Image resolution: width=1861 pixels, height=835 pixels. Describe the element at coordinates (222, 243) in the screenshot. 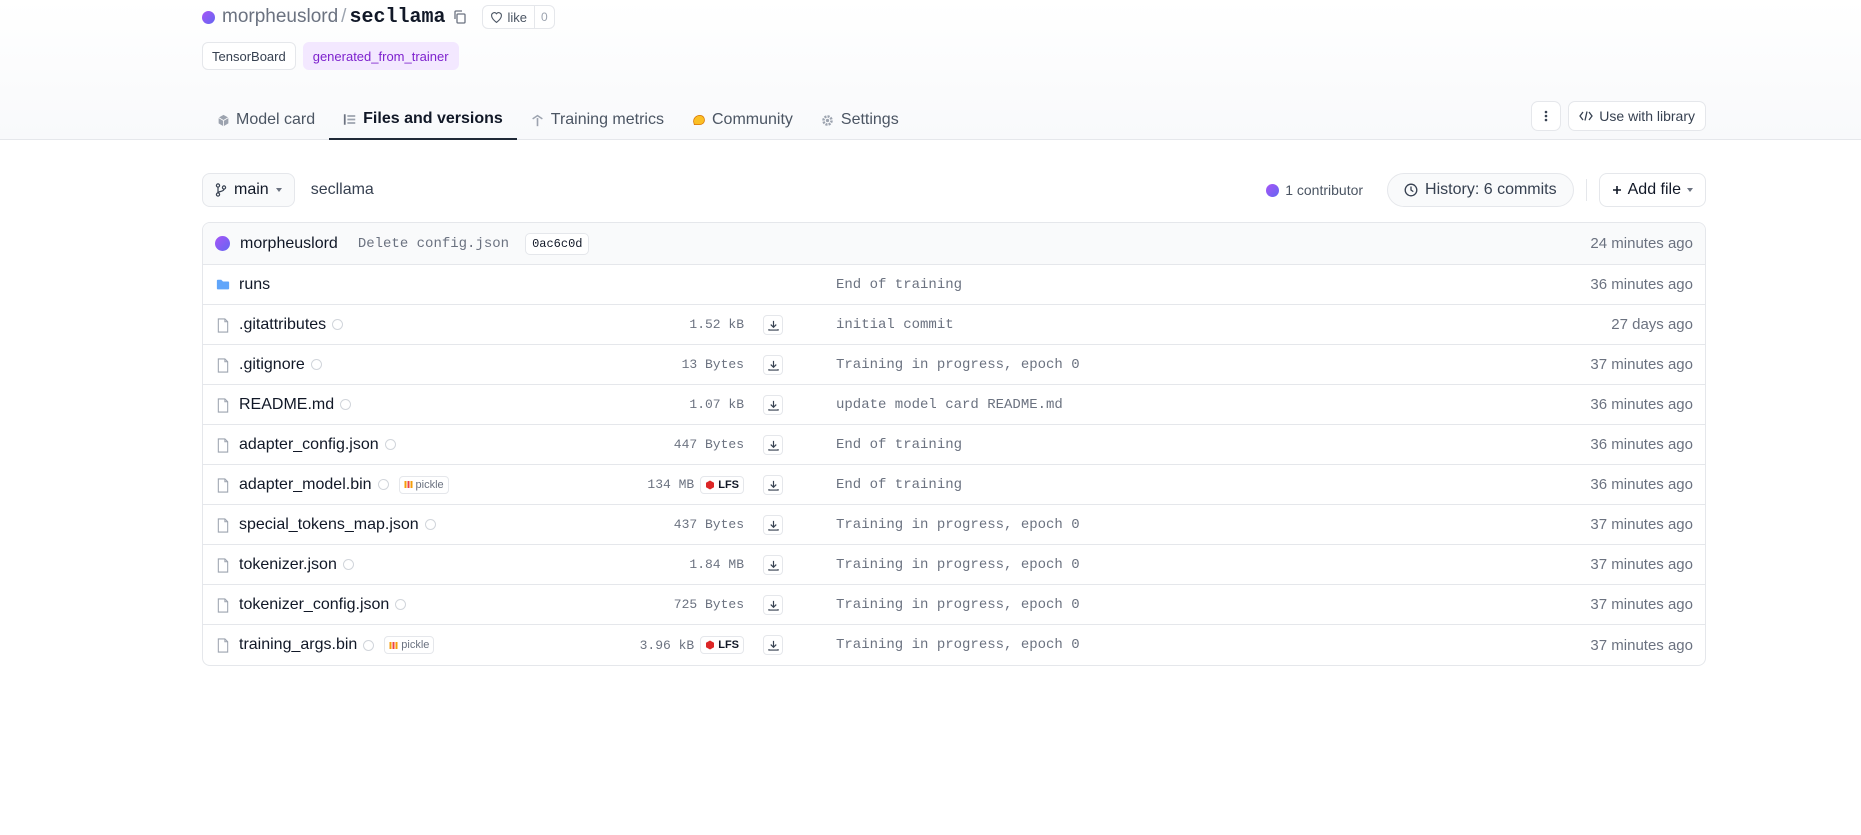

I see `commit-author-avatar` at that location.